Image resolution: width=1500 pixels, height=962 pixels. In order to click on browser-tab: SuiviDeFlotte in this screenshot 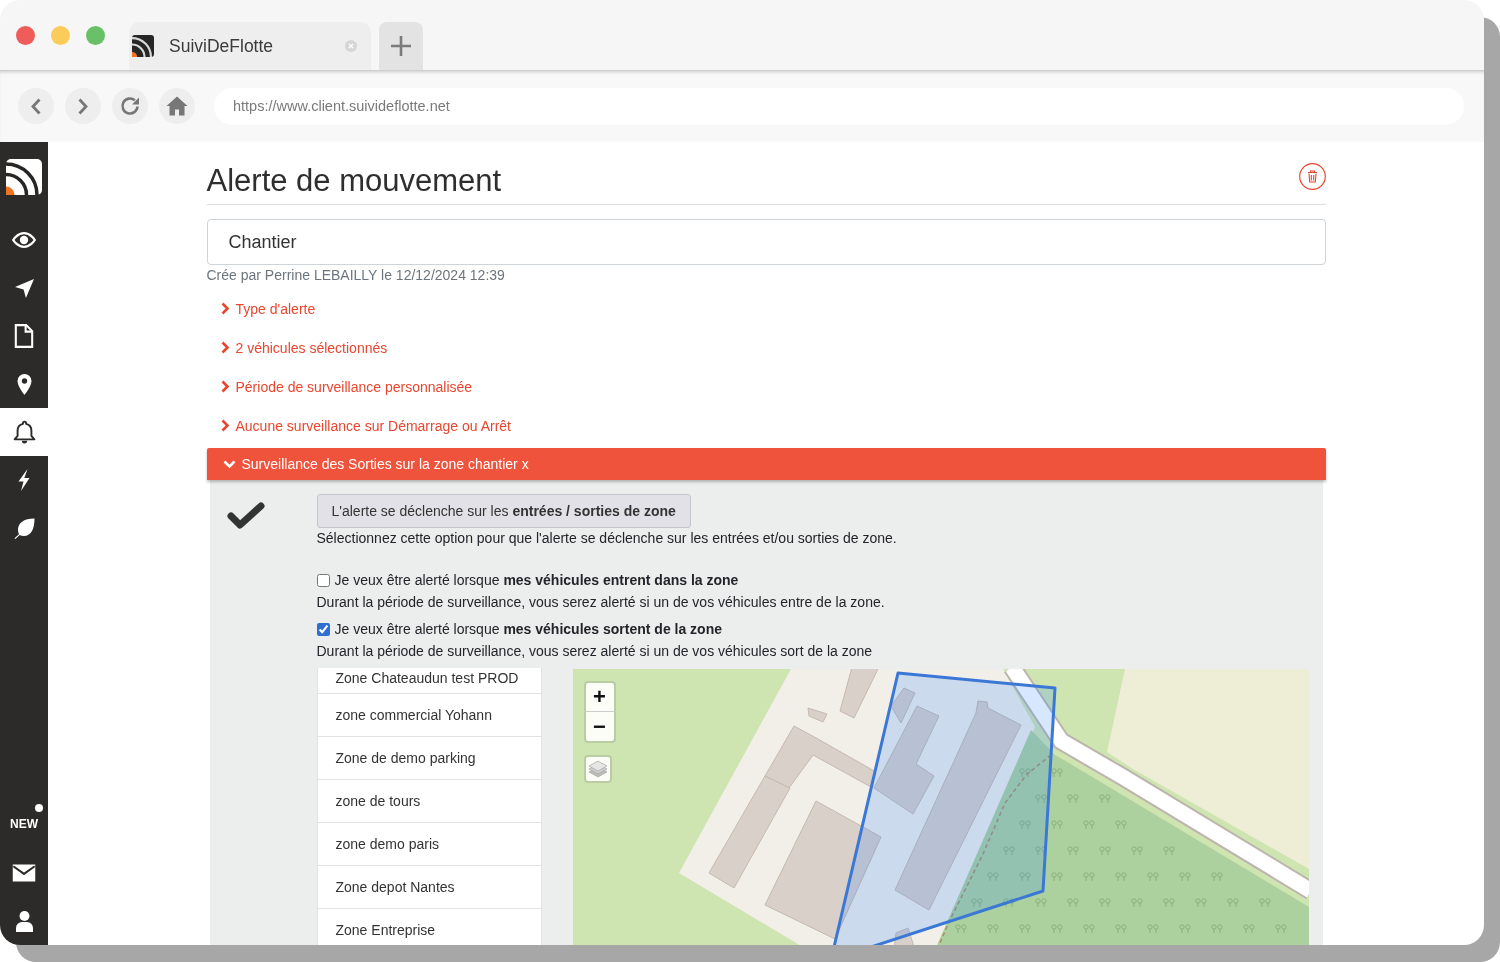, I will do `click(250, 46)`.